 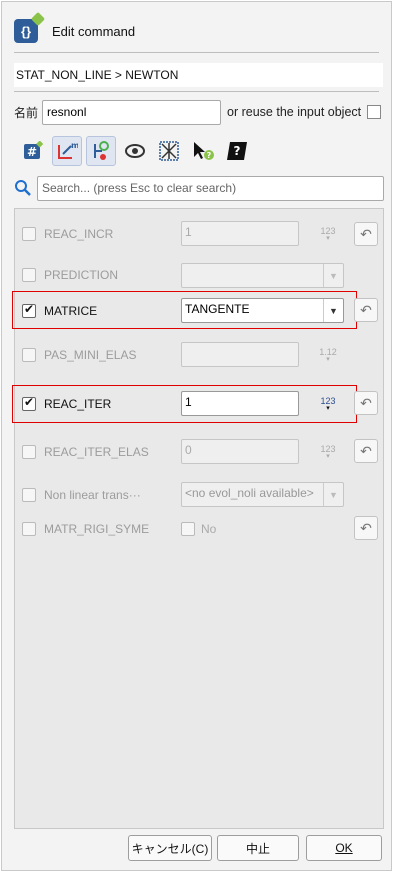 I want to click on param-row-reac-incr: REAC_INCR 1 123 ▾ ↶, so click(x=199, y=234).